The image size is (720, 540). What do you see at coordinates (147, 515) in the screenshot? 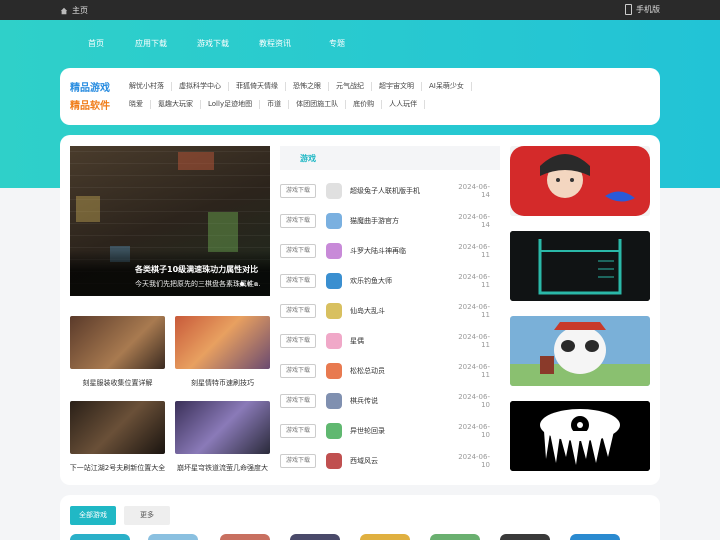
I see `more-button: 更多` at bounding box center [147, 515].